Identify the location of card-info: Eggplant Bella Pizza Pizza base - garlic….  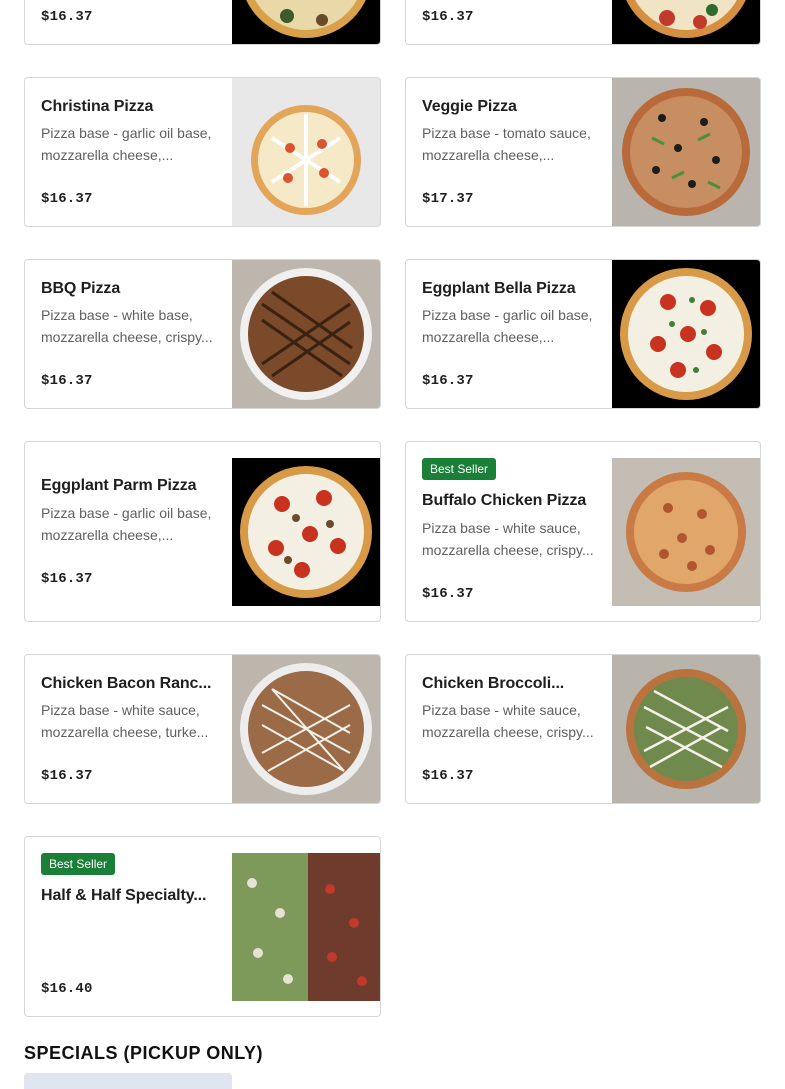
(512, 334).